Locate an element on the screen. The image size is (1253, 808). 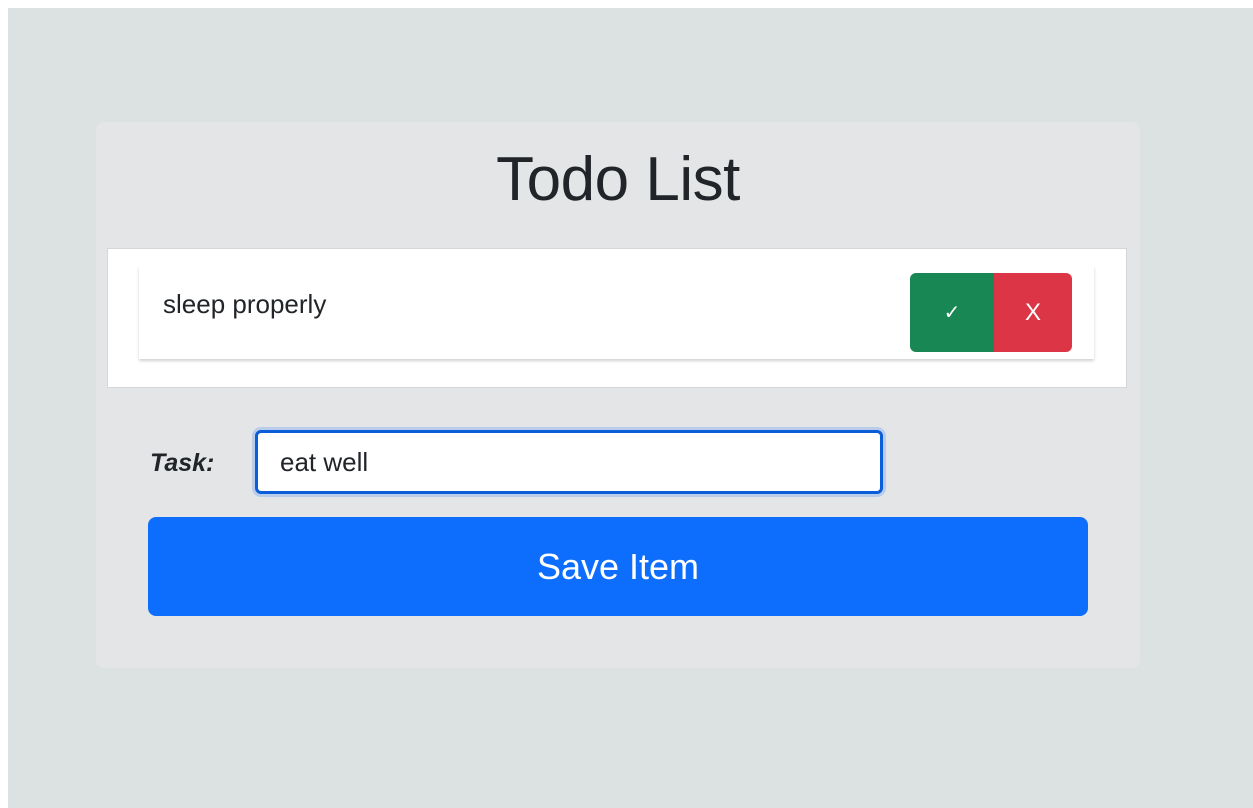
mark-done-button: ✓ is located at coordinates (952, 312).